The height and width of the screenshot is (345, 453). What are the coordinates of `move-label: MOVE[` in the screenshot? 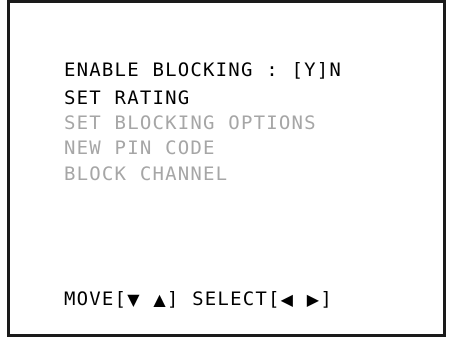 It's located at (96, 299).